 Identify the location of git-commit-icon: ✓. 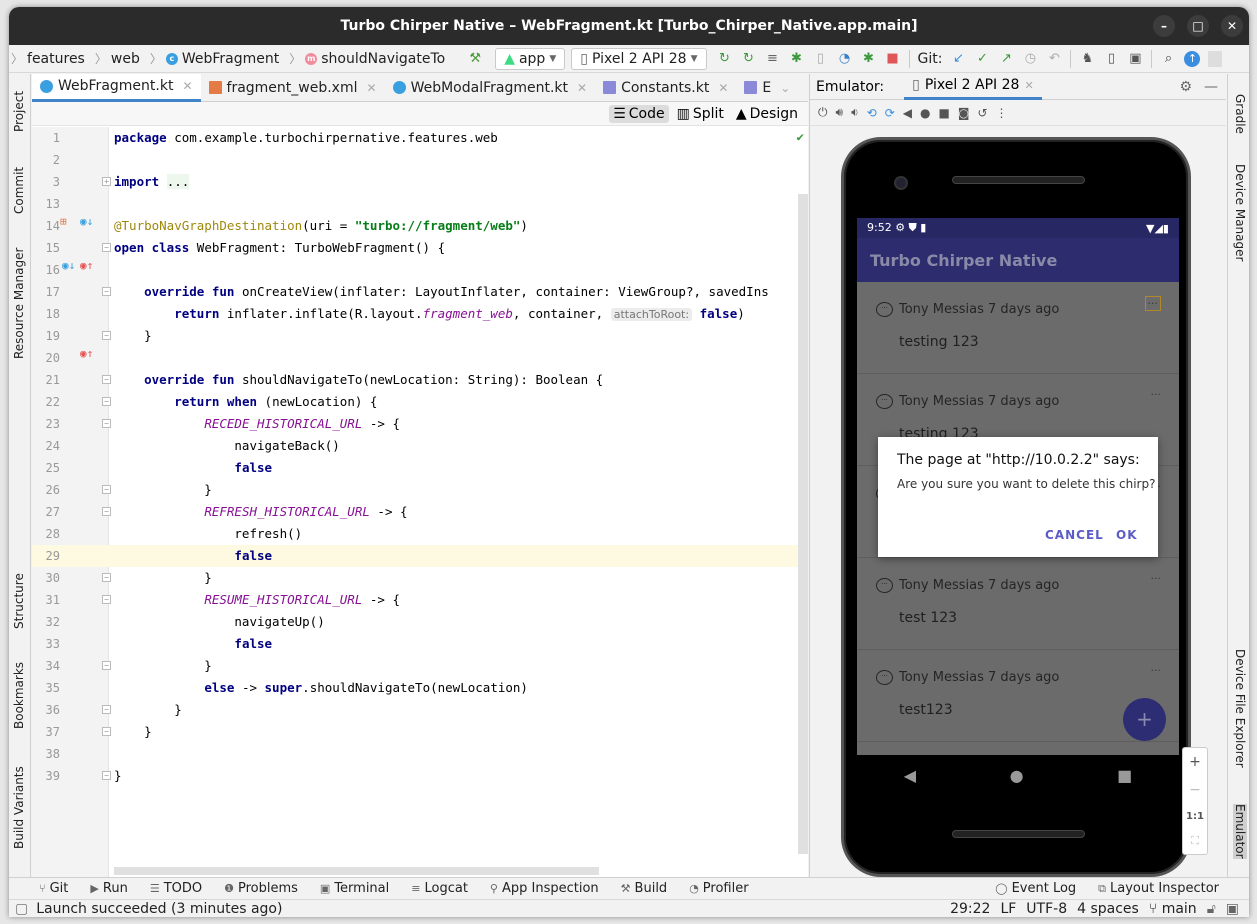
(982, 58).